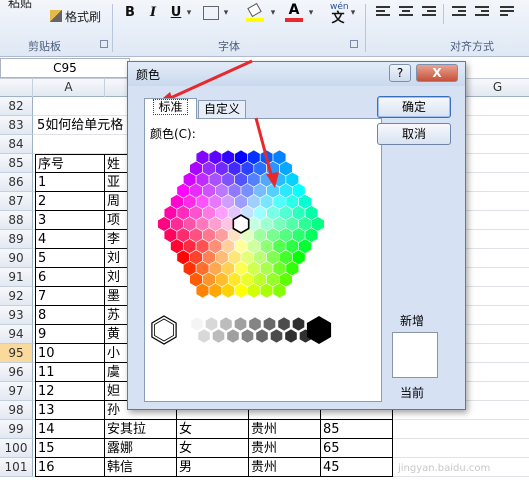 Image resolution: width=529 pixels, height=485 pixels. What do you see at coordinates (273, 13) in the screenshot?
I see `fill-dropdown-icon: ▾` at bounding box center [273, 13].